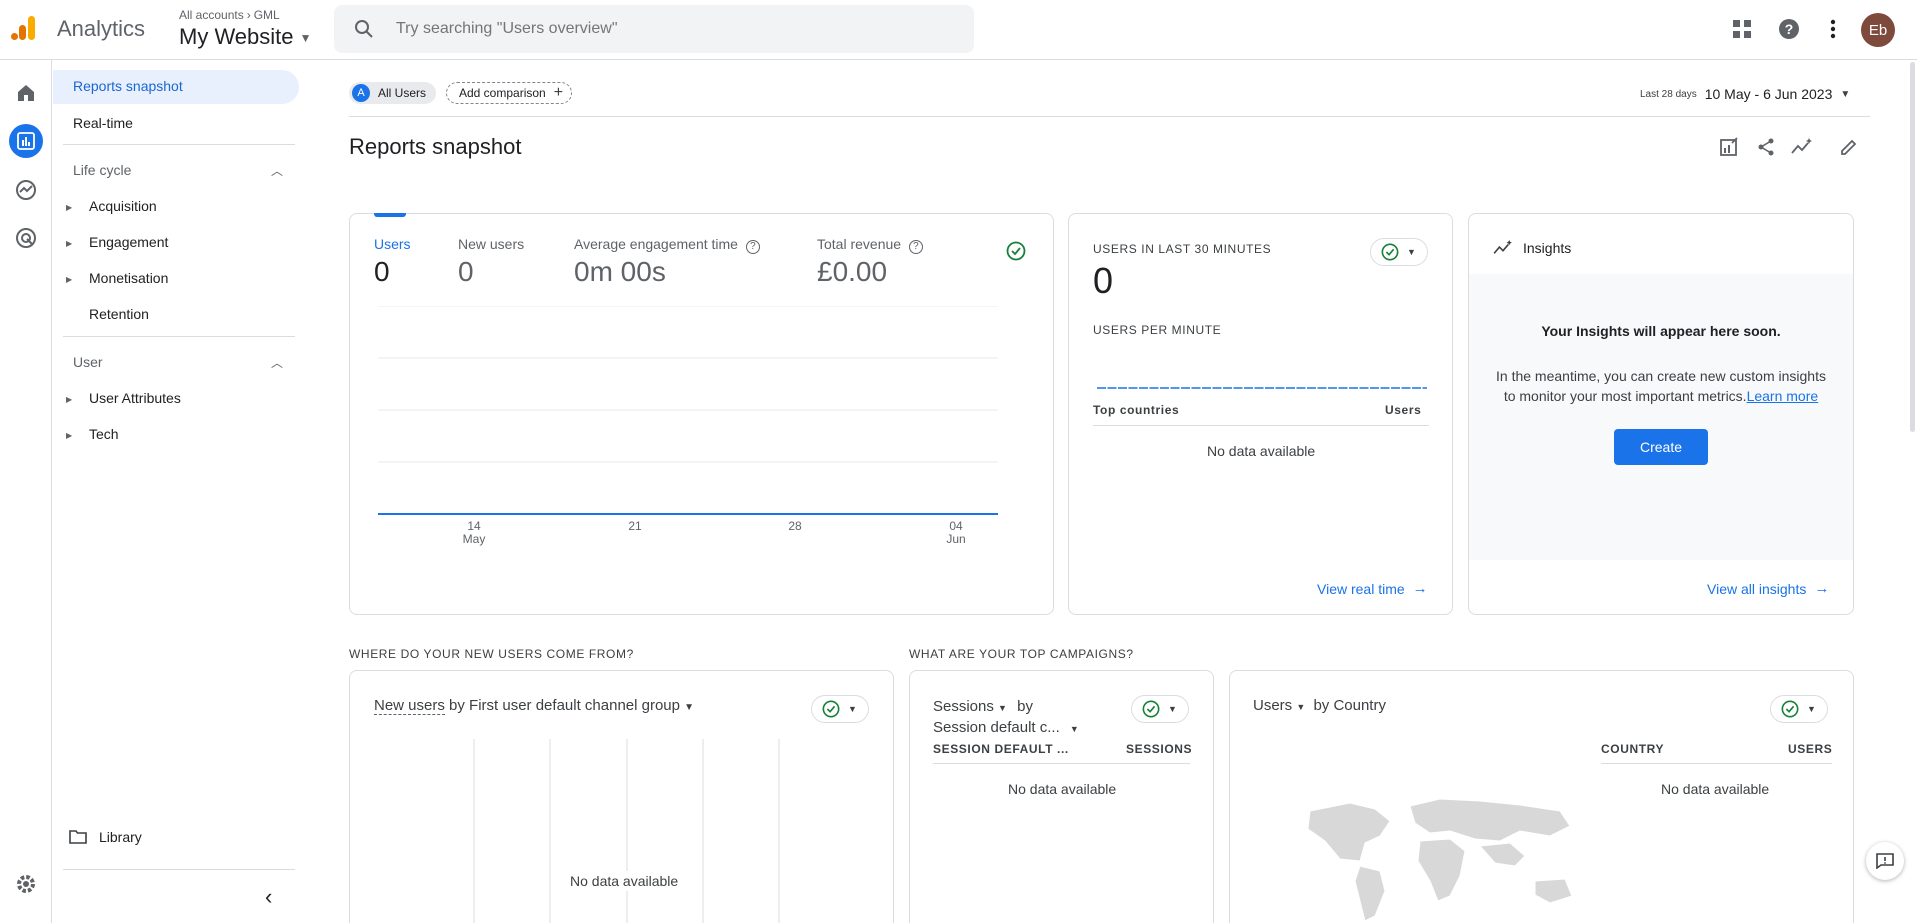 The width and height of the screenshot is (1917, 923). I want to click on admin-gear-icon, so click(26, 884).